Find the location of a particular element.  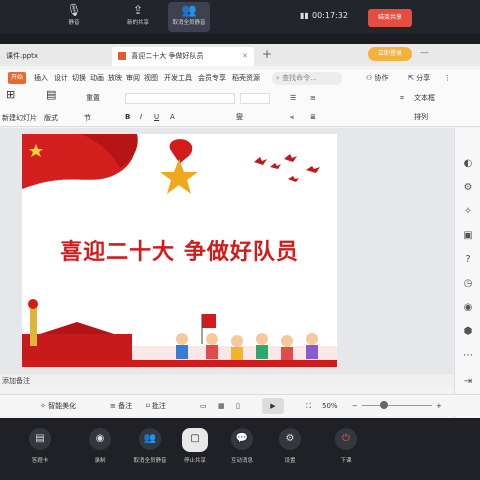

more-options-icon: ⋯ is located at coordinates (468, 356).